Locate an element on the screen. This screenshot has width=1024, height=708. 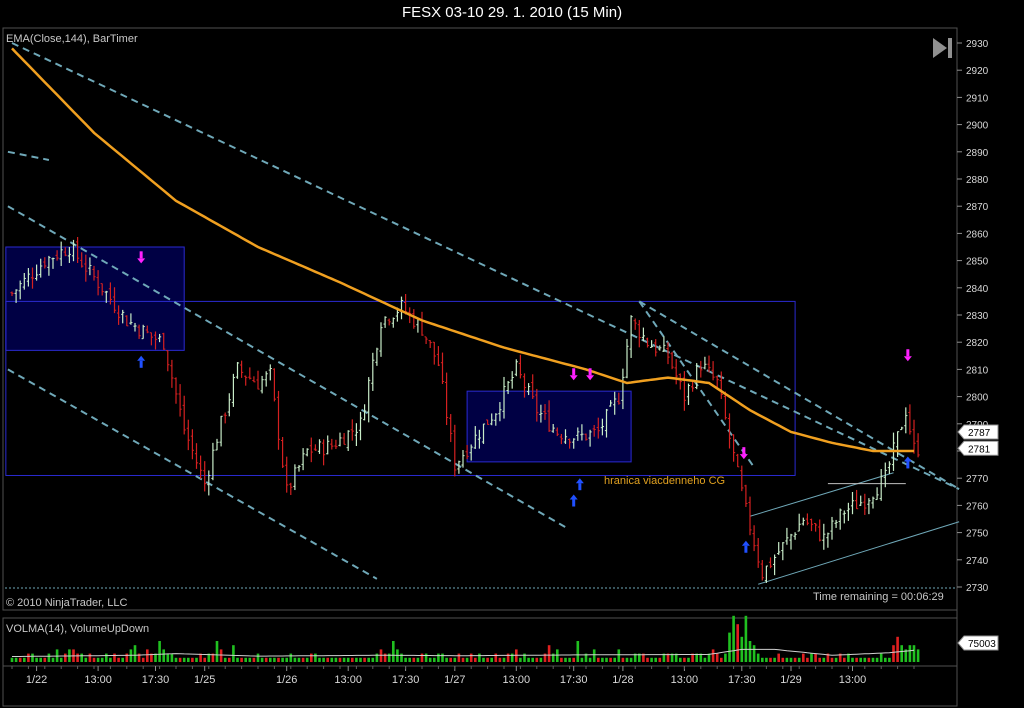
time-tick-label: 1/27 is located at coordinates (454, 680).